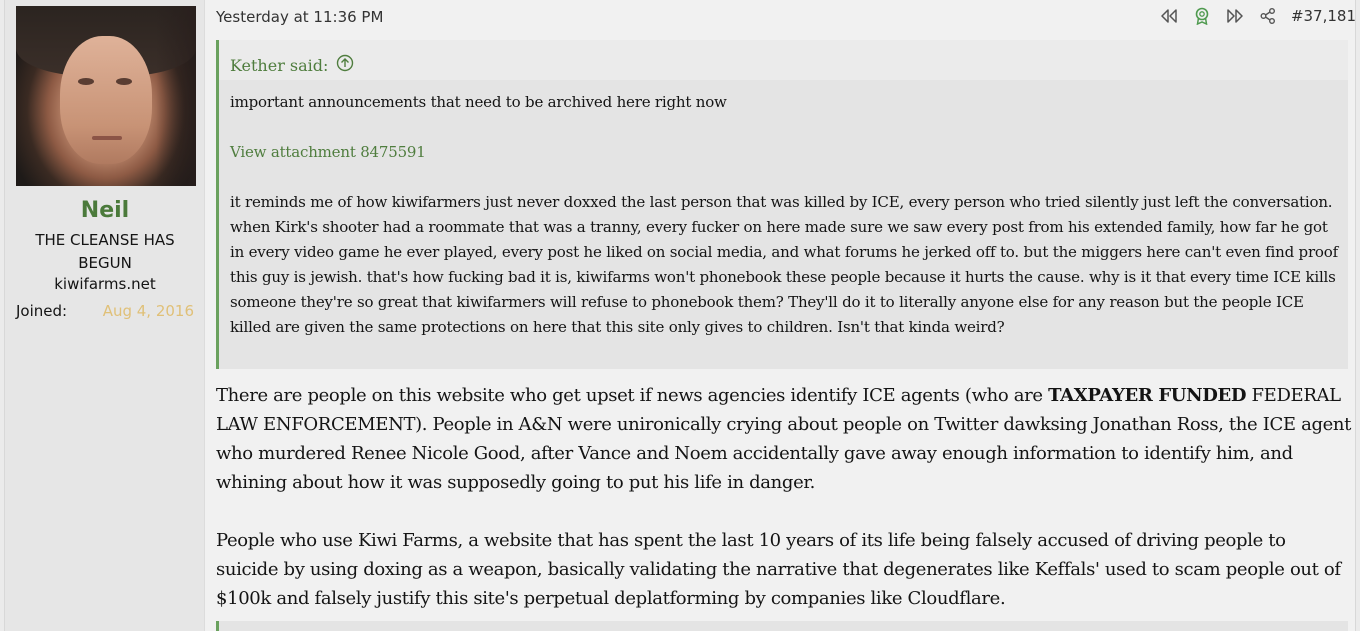 This screenshot has height=631, width=1360. I want to click on fast-forward-icon, so click(1235, 16).